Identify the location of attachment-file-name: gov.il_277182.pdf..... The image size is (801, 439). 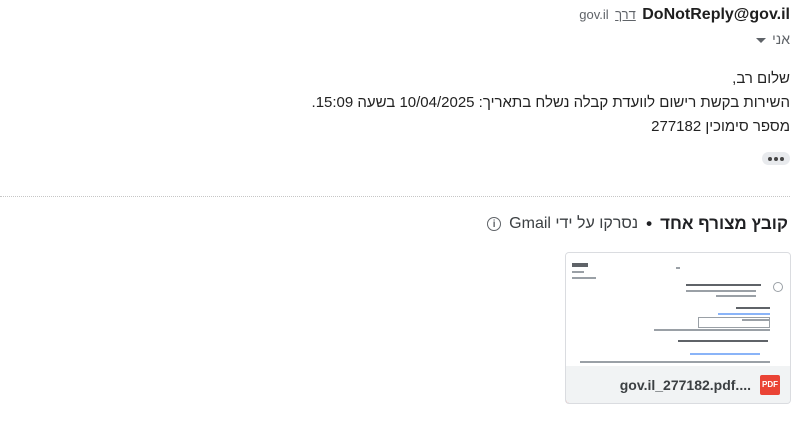
(685, 385).